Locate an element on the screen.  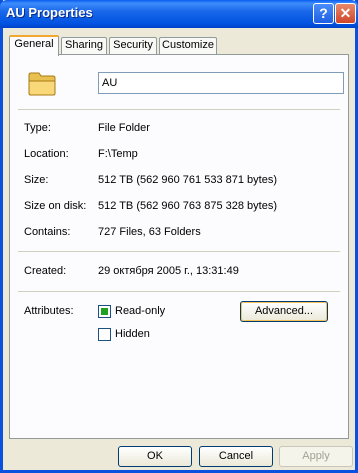
tab-general: General is located at coordinates (34, 45).